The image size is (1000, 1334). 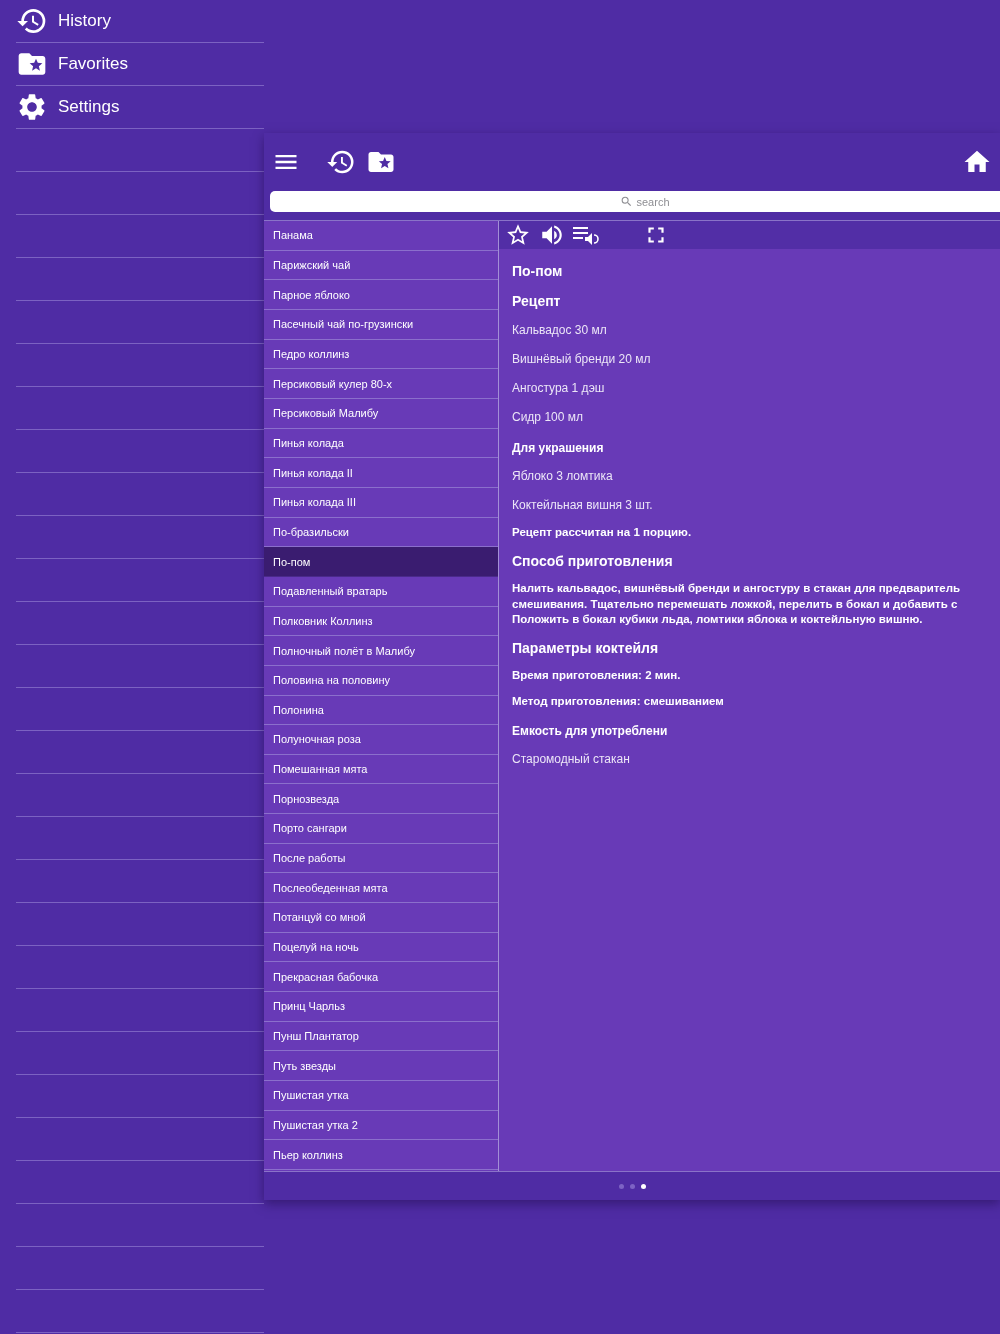 I want to click on cocktail-list-item: Парижский чай, so click(x=381, y=265).